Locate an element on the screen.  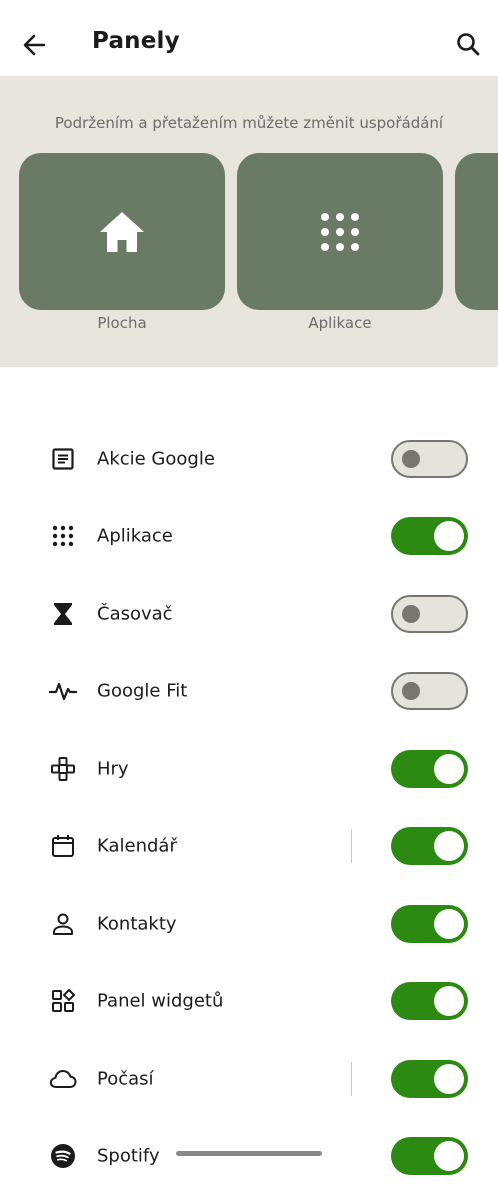
calendar-icon is located at coordinates (63, 846).